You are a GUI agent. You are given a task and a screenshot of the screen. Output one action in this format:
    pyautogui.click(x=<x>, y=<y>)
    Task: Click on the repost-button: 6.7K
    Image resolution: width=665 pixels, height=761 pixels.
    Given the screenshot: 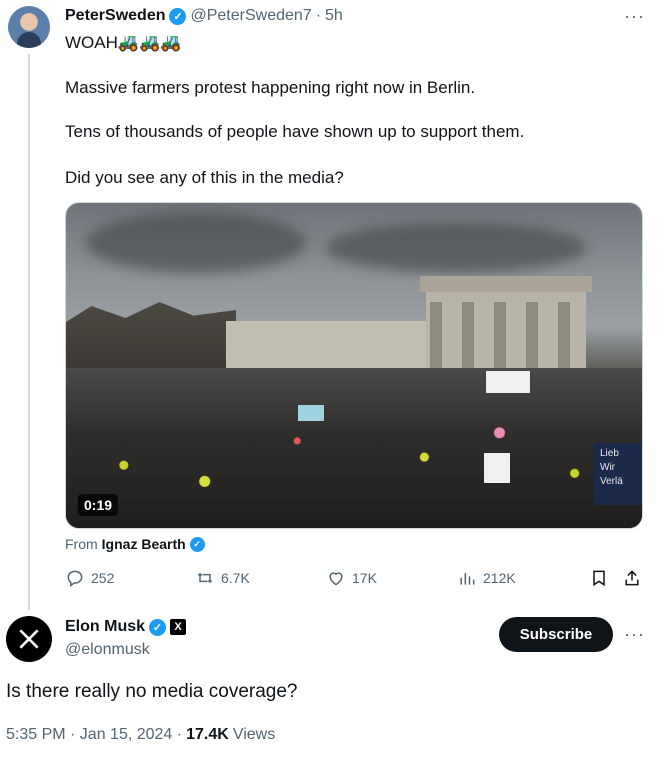 What is the action you would take?
    pyautogui.click(x=222, y=578)
    